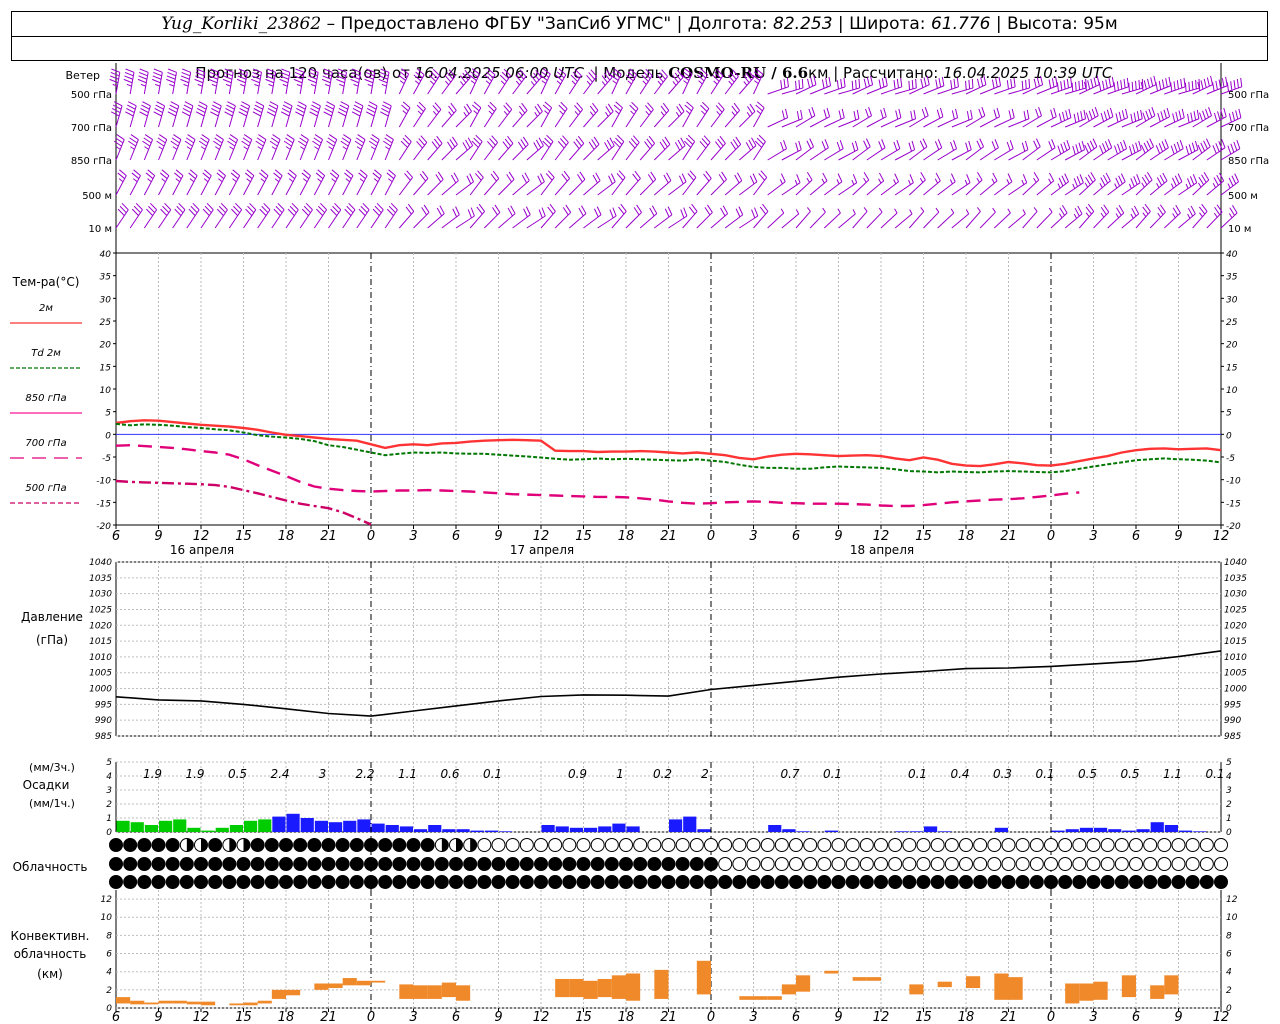 The height and width of the screenshot is (1024, 1280). What do you see at coordinates (97, 196) in the screenshot?
I see `wind-level-label: 500 м` at bounding box center [97, 196].